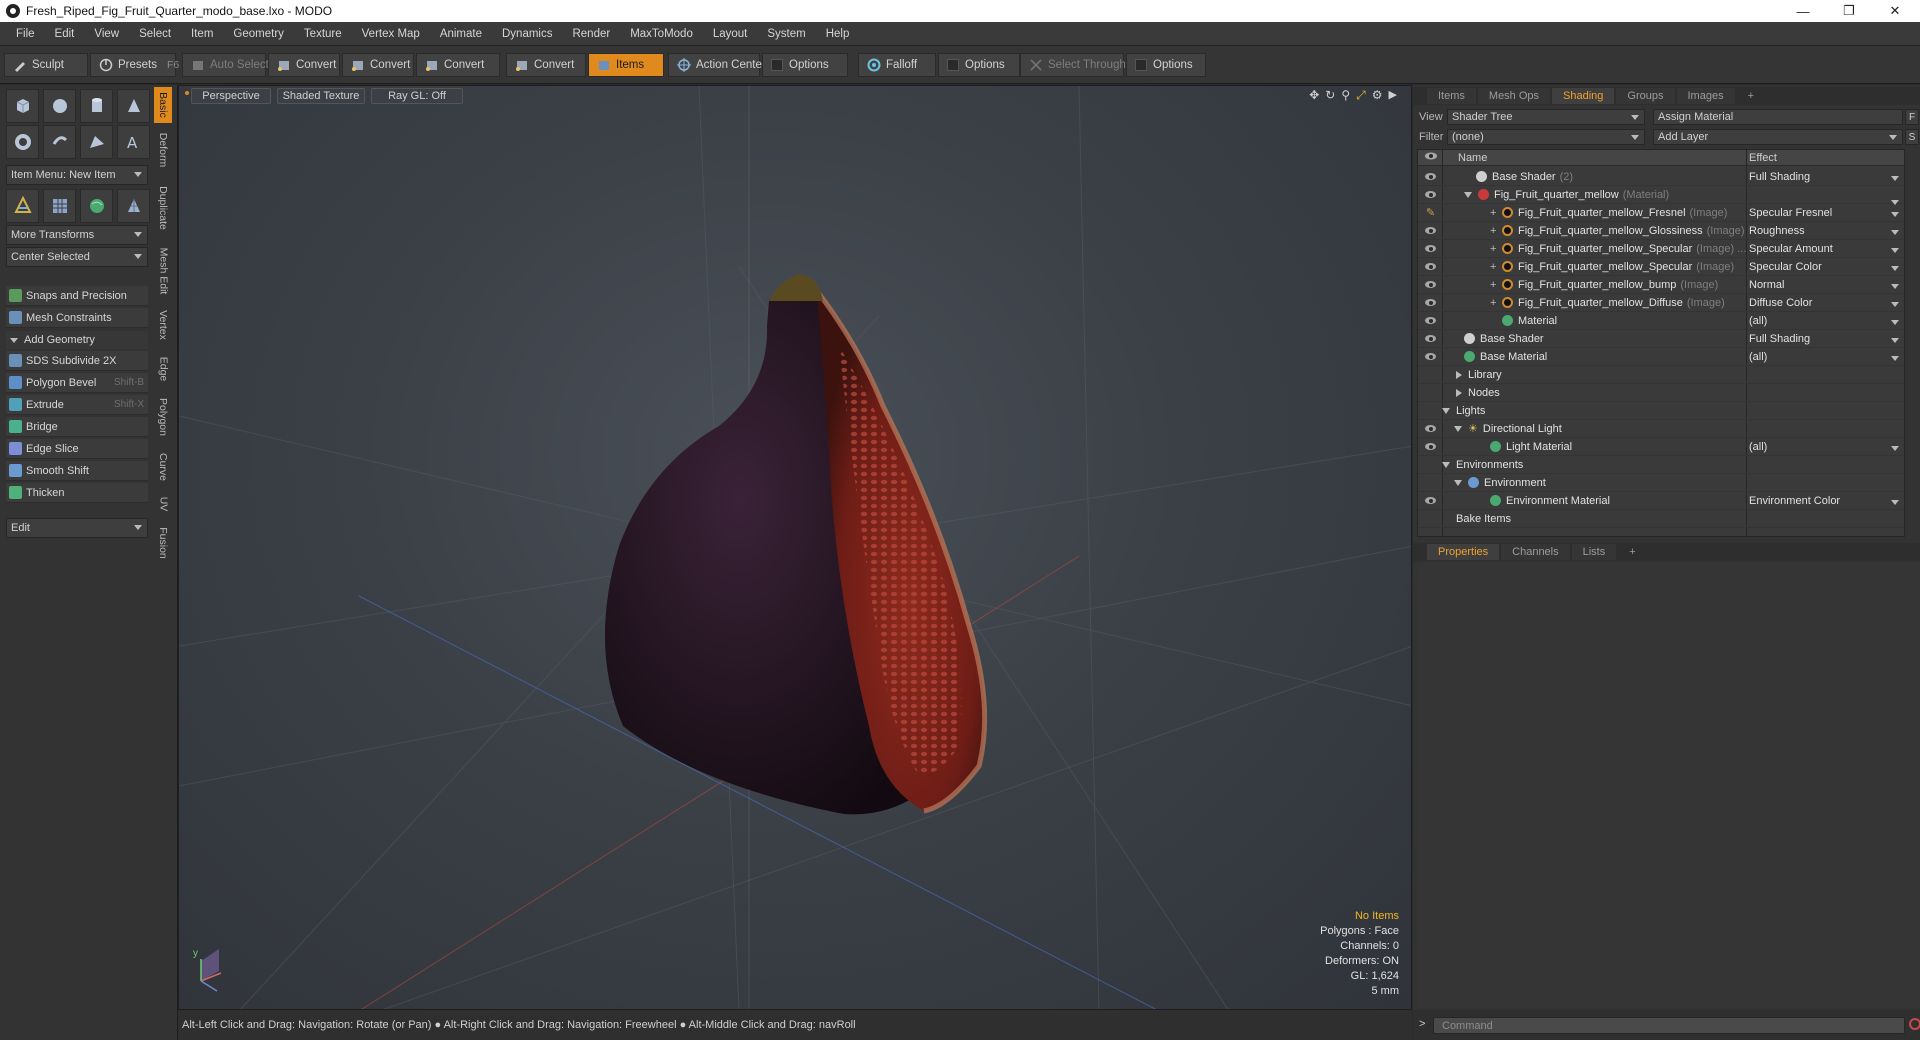 The height and width of the screenshot is (1040, 1920). What do you see at coordinates (202, 34) in the screenshot?
I see `menu-item: Item` at bounding box center [202, 34].